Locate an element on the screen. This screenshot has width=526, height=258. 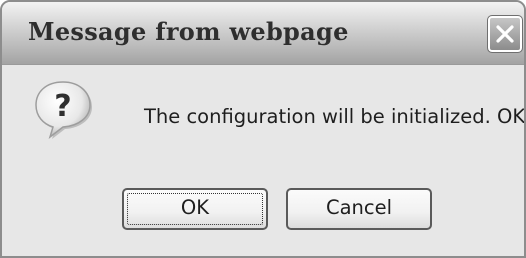
question-icon: ? is located at coordinates (63, 110).